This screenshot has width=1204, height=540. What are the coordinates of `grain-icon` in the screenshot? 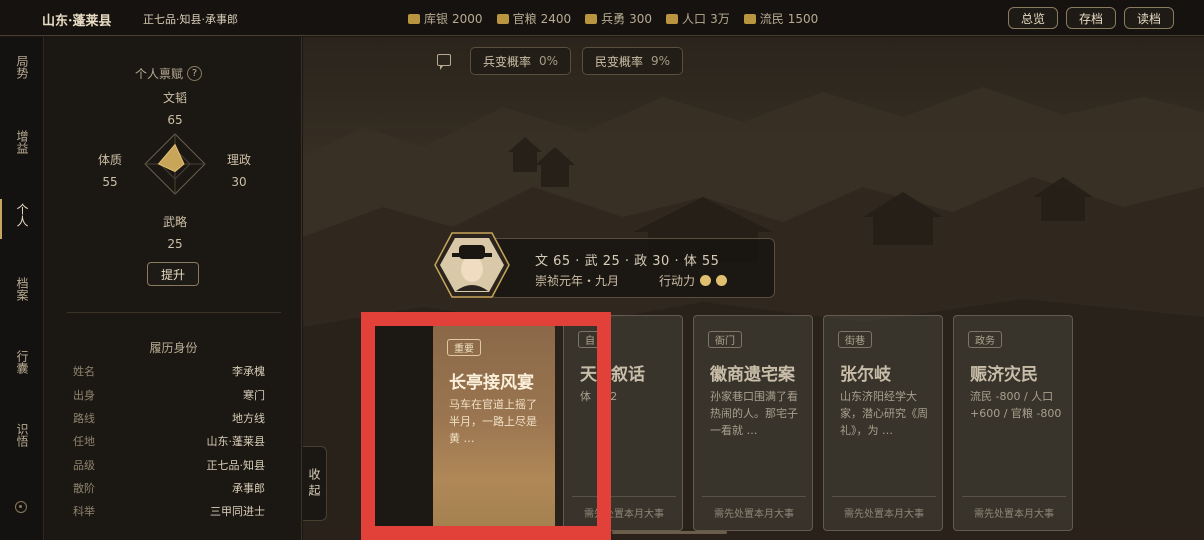 It's located at (502, 18).